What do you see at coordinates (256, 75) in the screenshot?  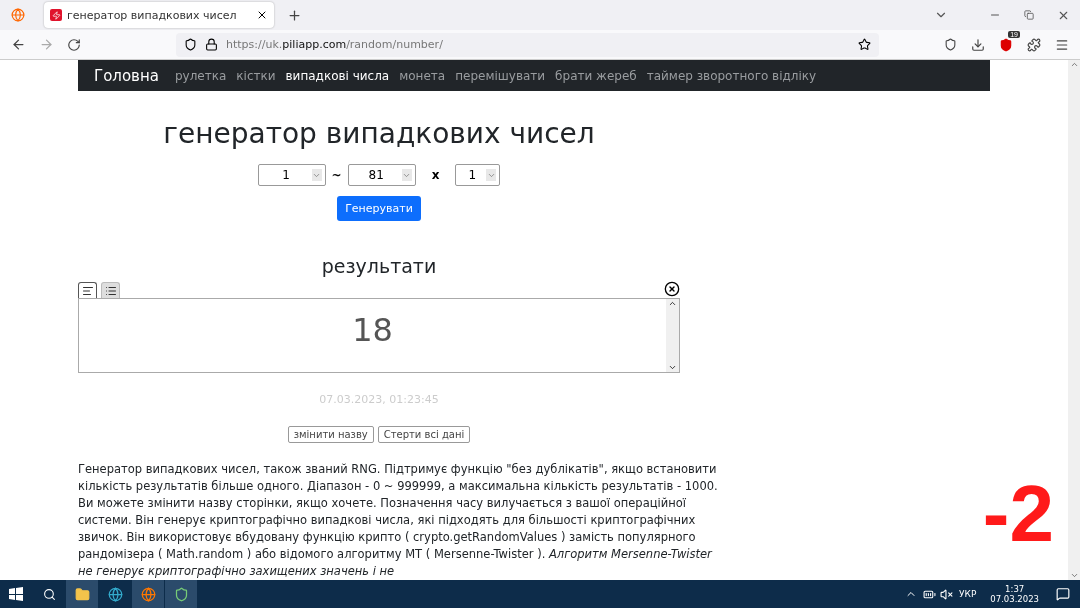 I see `nav-link: кістки` at bounding box center [256, 75].